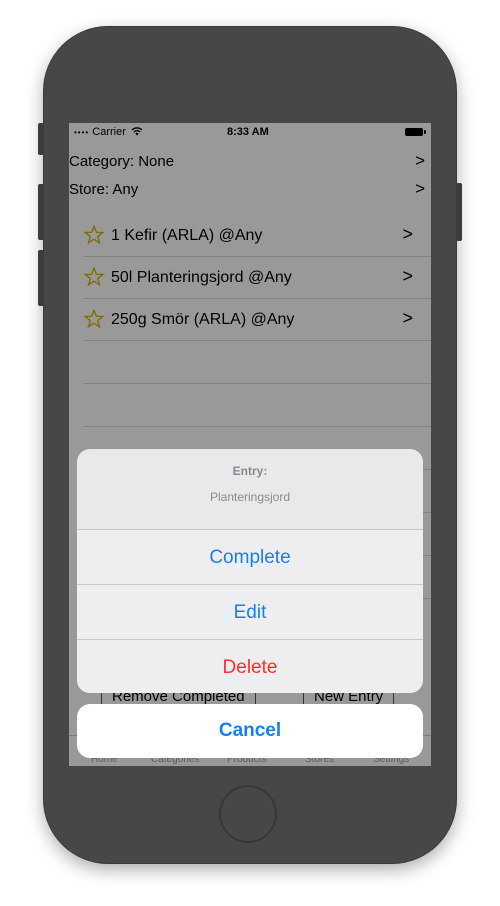 This screenshot has width=500, height=906. I want to click on home-button, so click(248, 814).